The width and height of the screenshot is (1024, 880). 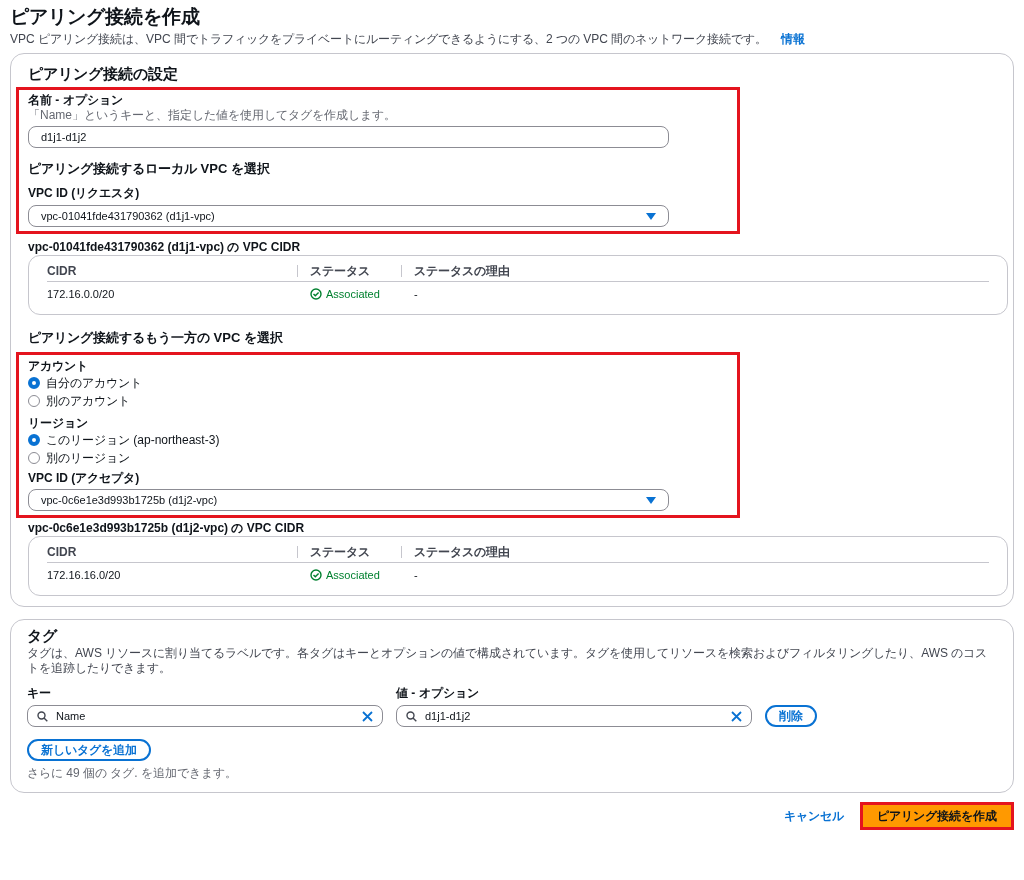 What do you see at coordinates (133, 773) in the screenshot?
I see `limit-note: さらに 49 個の タグ. を追加できます。` at bounding box center [133, 773].